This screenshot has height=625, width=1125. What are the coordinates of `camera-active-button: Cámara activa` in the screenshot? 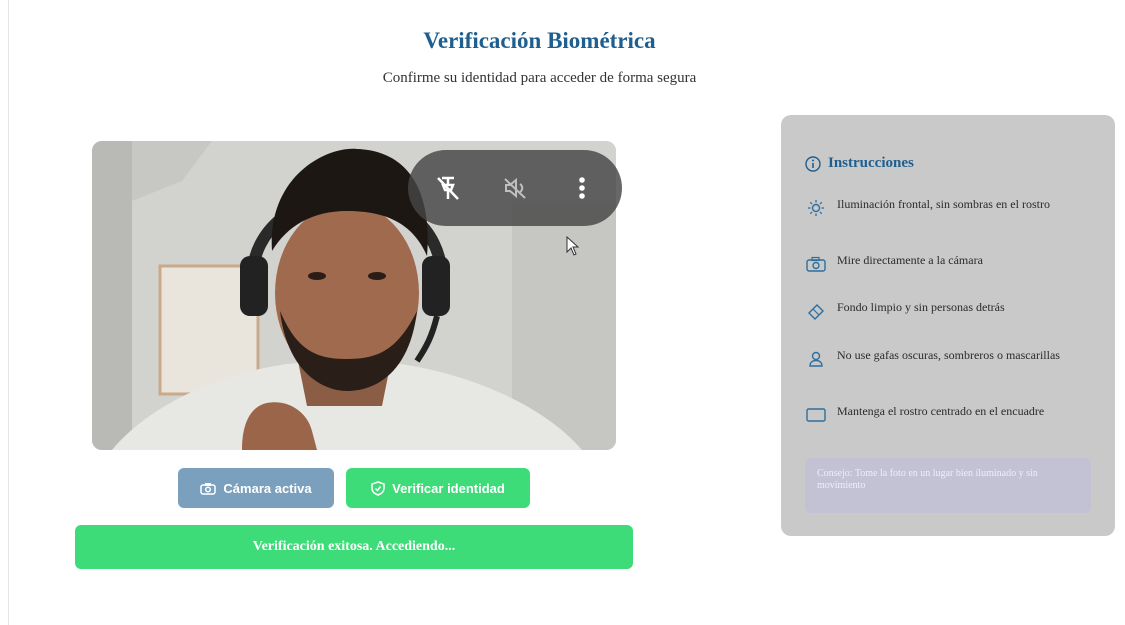 It's located at (256, 488).